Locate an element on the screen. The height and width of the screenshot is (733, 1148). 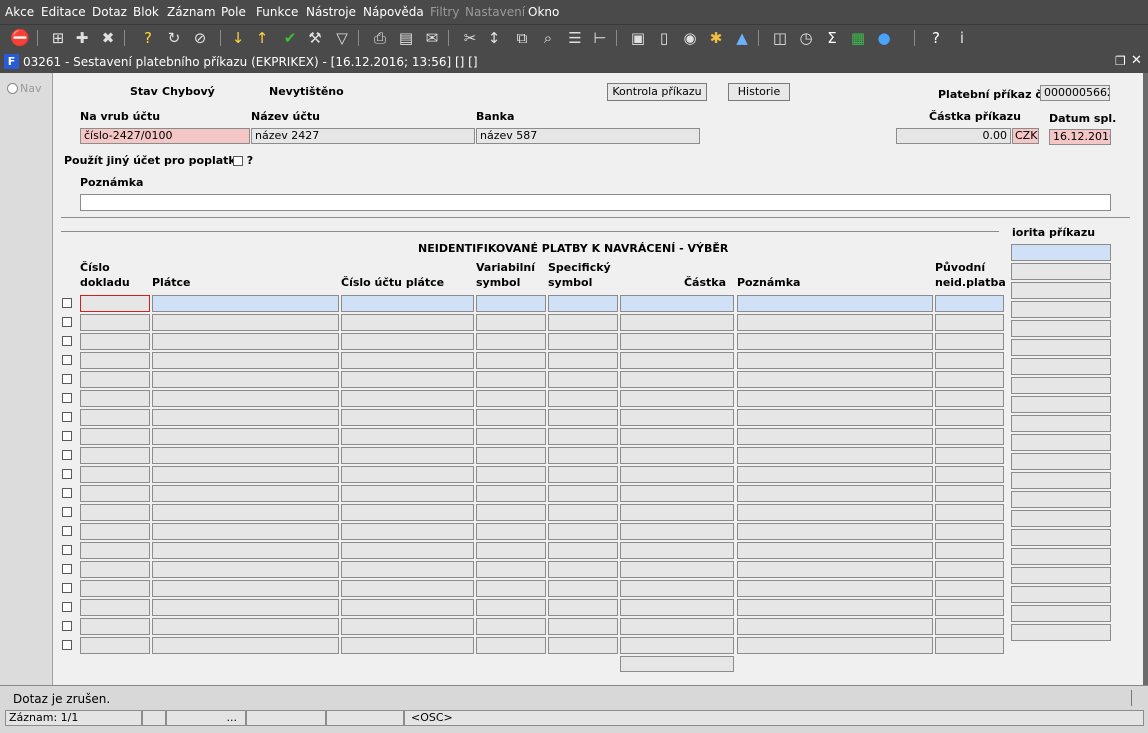
mail-icon: ✉ is located at coordinates (432, 38).